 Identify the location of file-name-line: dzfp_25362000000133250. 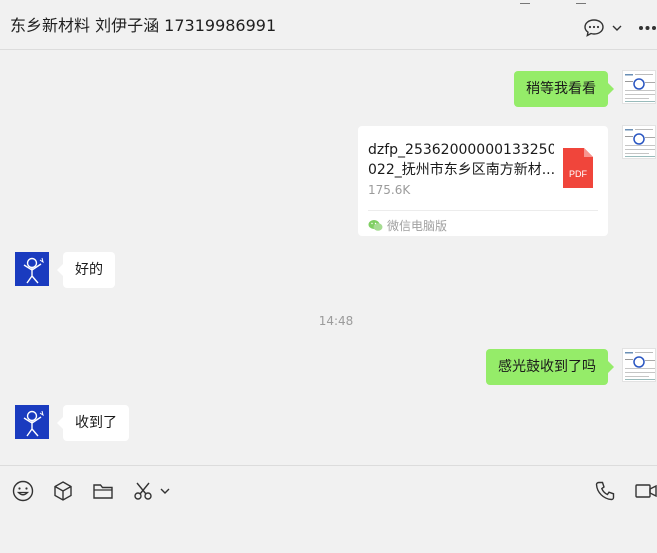
(461, 150).